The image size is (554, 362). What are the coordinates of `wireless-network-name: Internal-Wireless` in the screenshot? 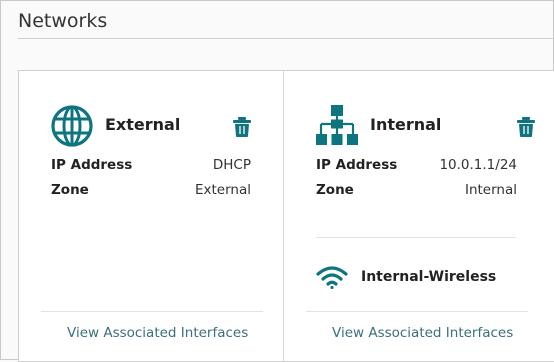 It's located at (429, 277).